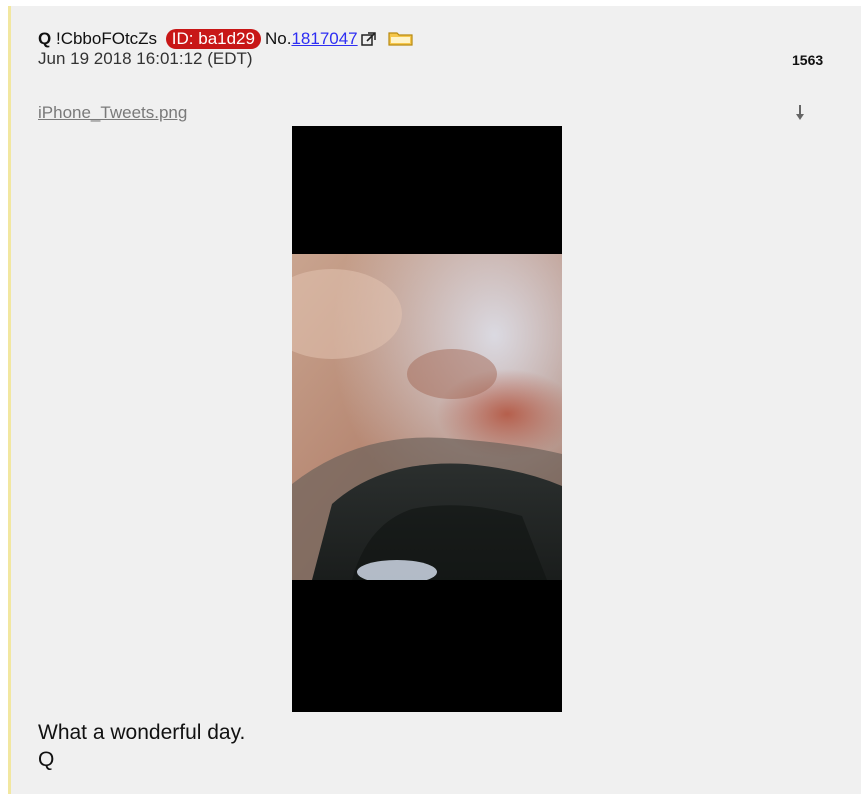  What do you see at coordinates (278, 38) in the screenshot?
I see `post-number-label: No.` at bounding box center [278, 38].